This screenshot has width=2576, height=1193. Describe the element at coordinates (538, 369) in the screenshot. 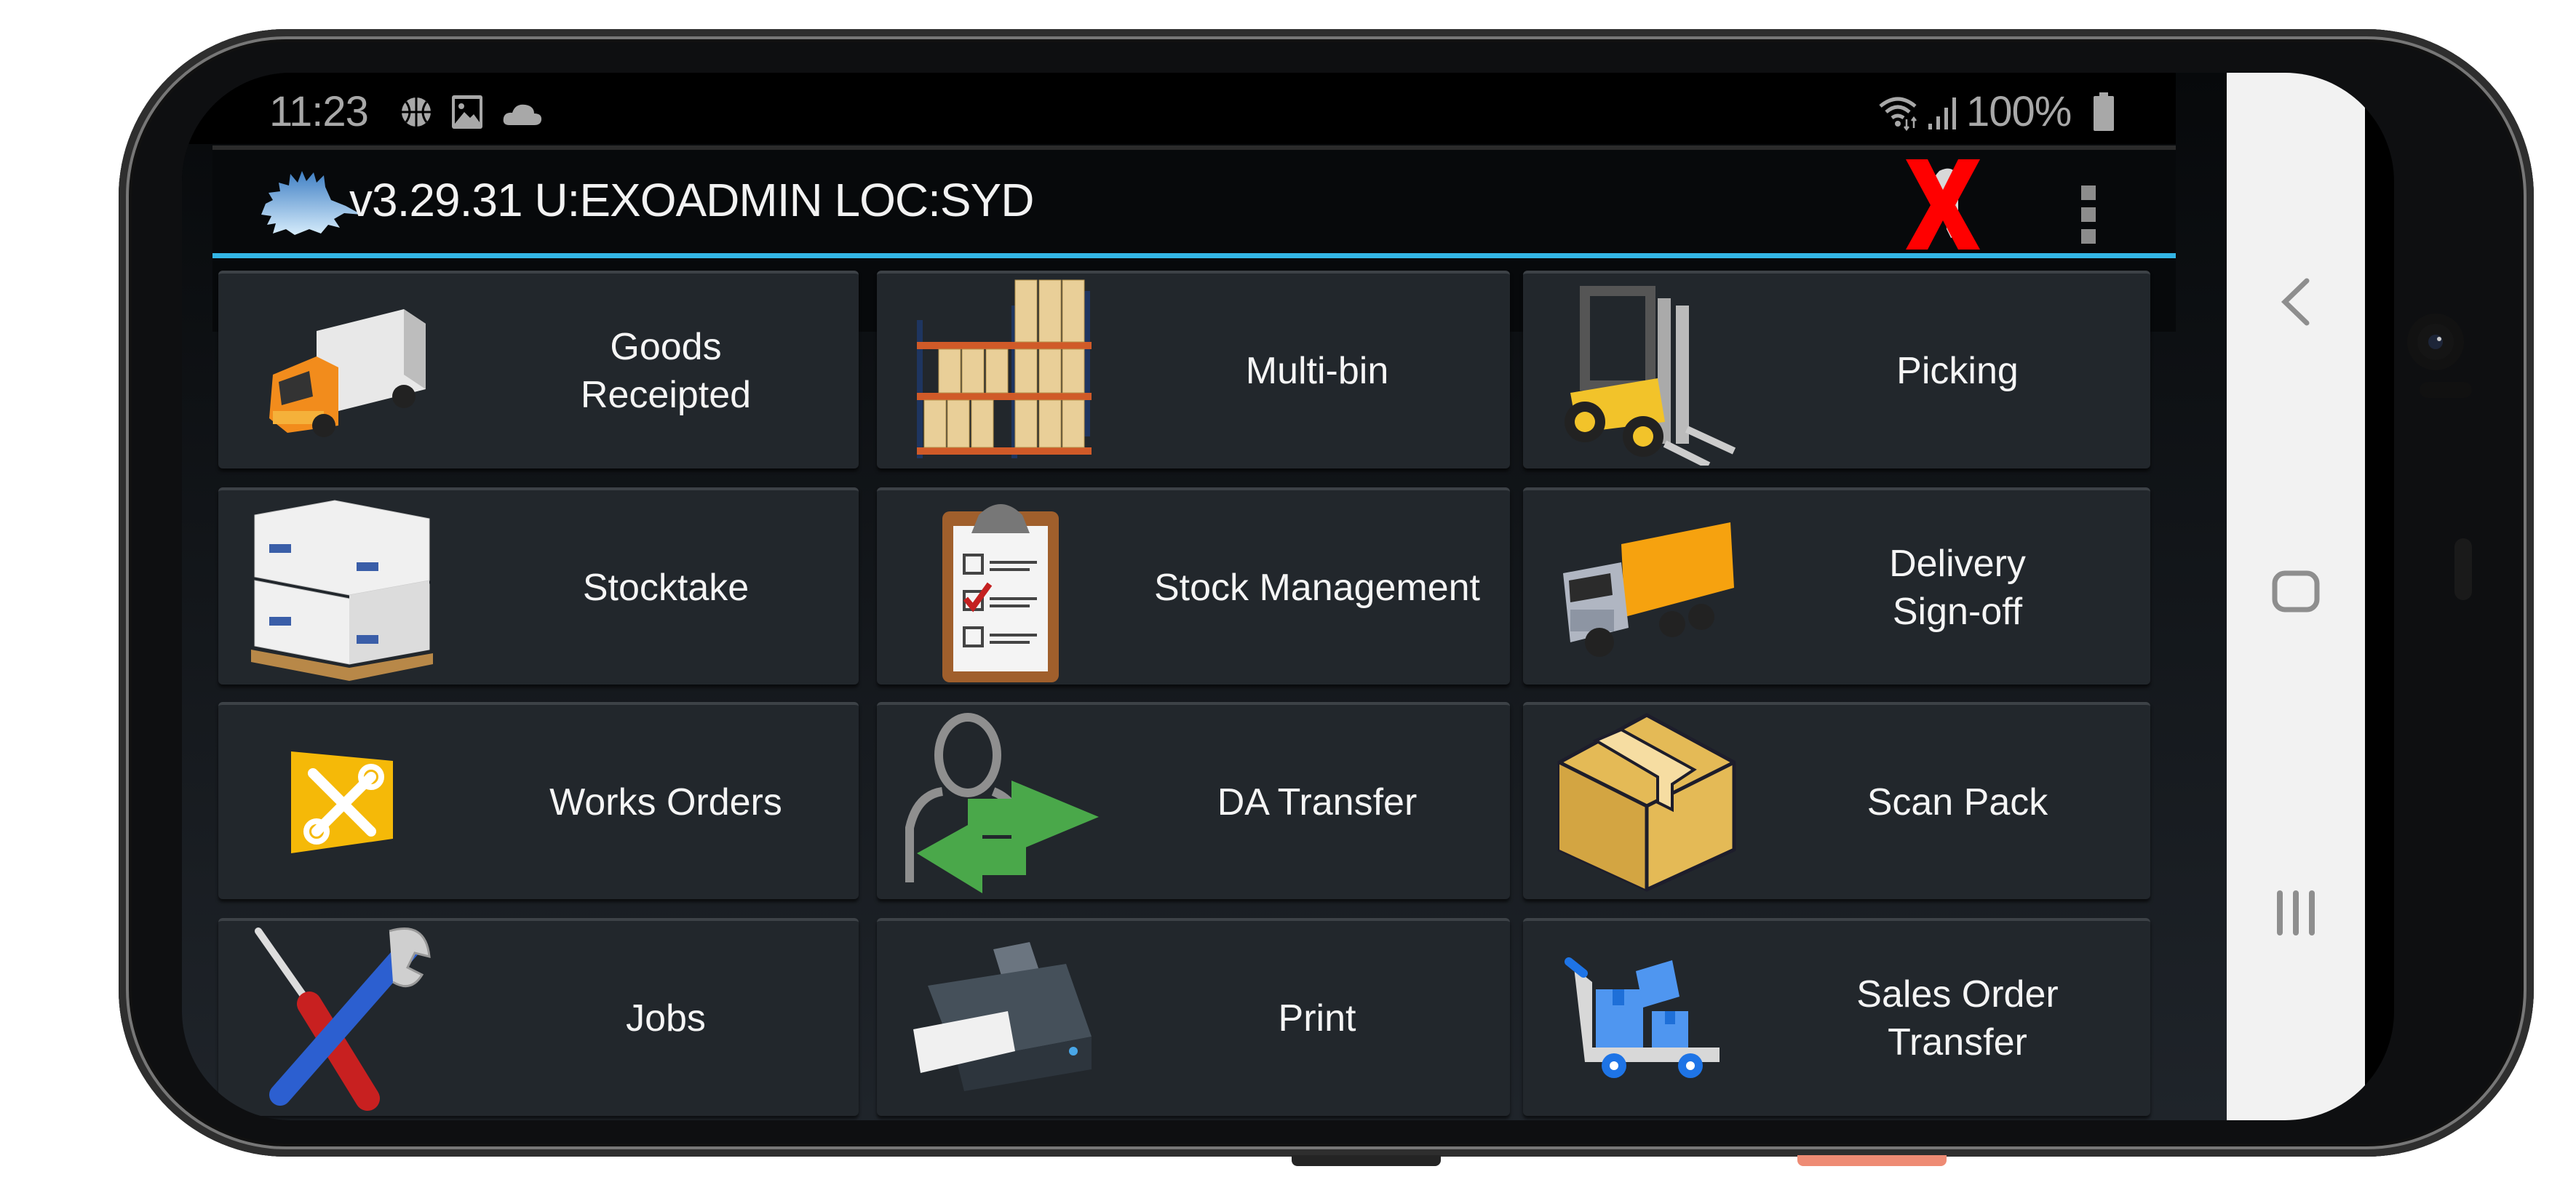

I see `menu-tile-goods-receipted: Goods Receipted` at that location.